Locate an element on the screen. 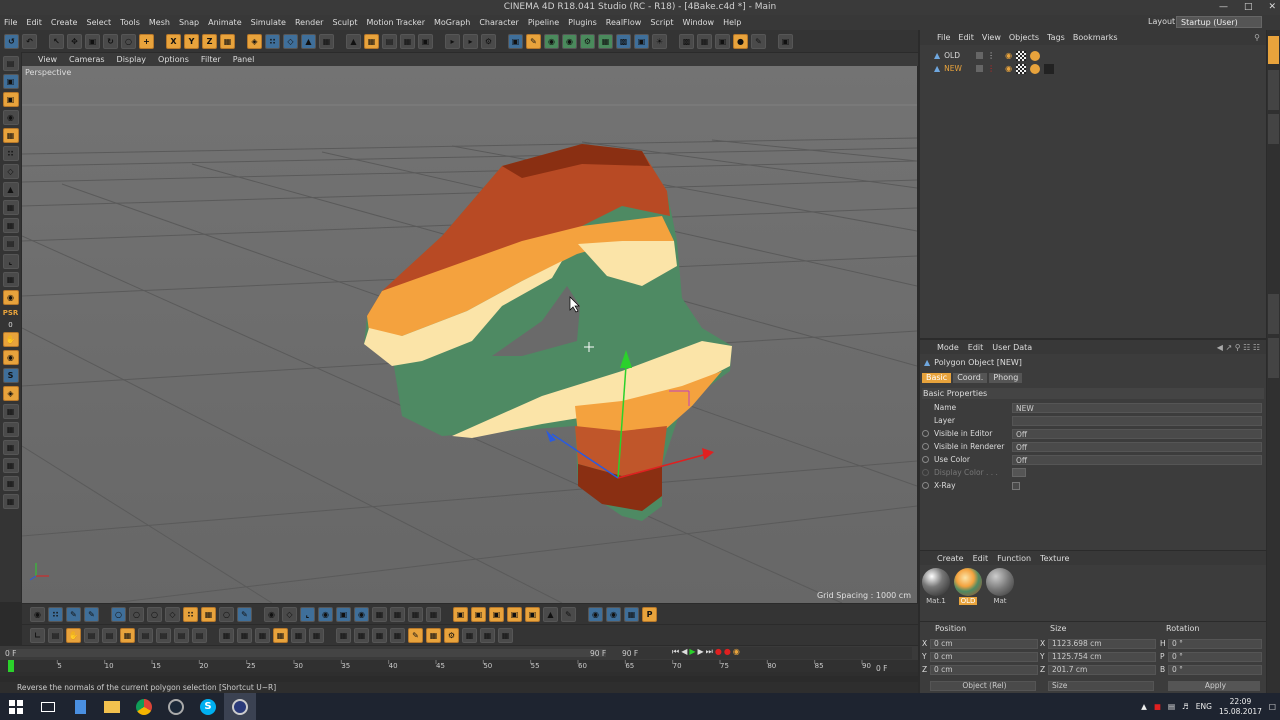 This screenshot has width=1280, height=720. uv-points-left-icon: ▦ is located at coordinates (10, 207).